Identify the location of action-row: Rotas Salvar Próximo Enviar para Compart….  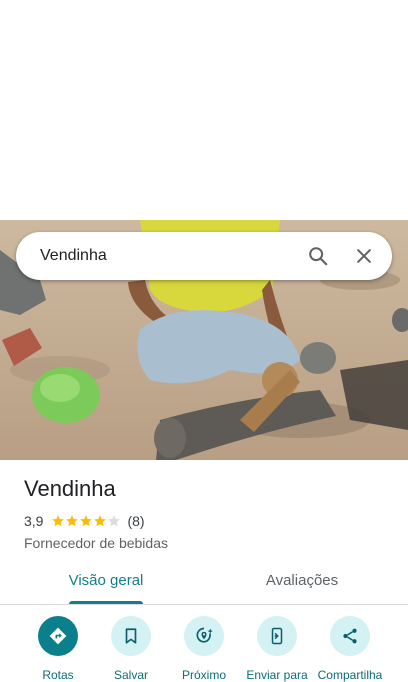
(204, 649).